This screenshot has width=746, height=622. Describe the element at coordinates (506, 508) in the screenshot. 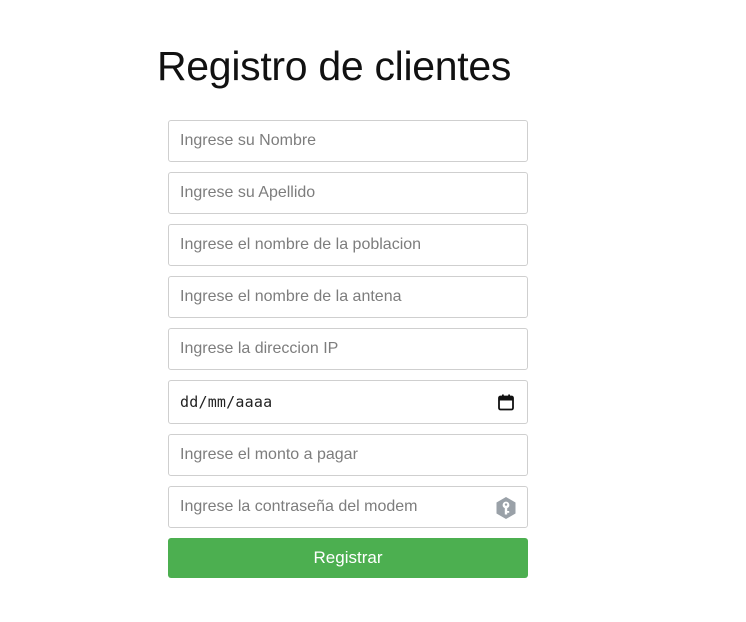

I see `key-icon` at that location.